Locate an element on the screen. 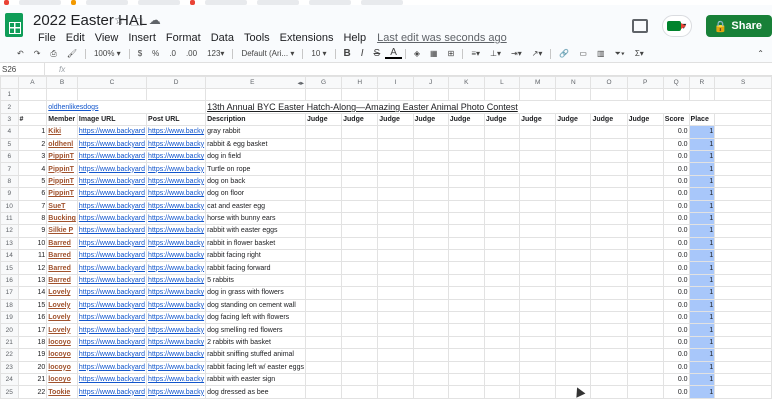  column-header: M is located at coordinates (538, 82).